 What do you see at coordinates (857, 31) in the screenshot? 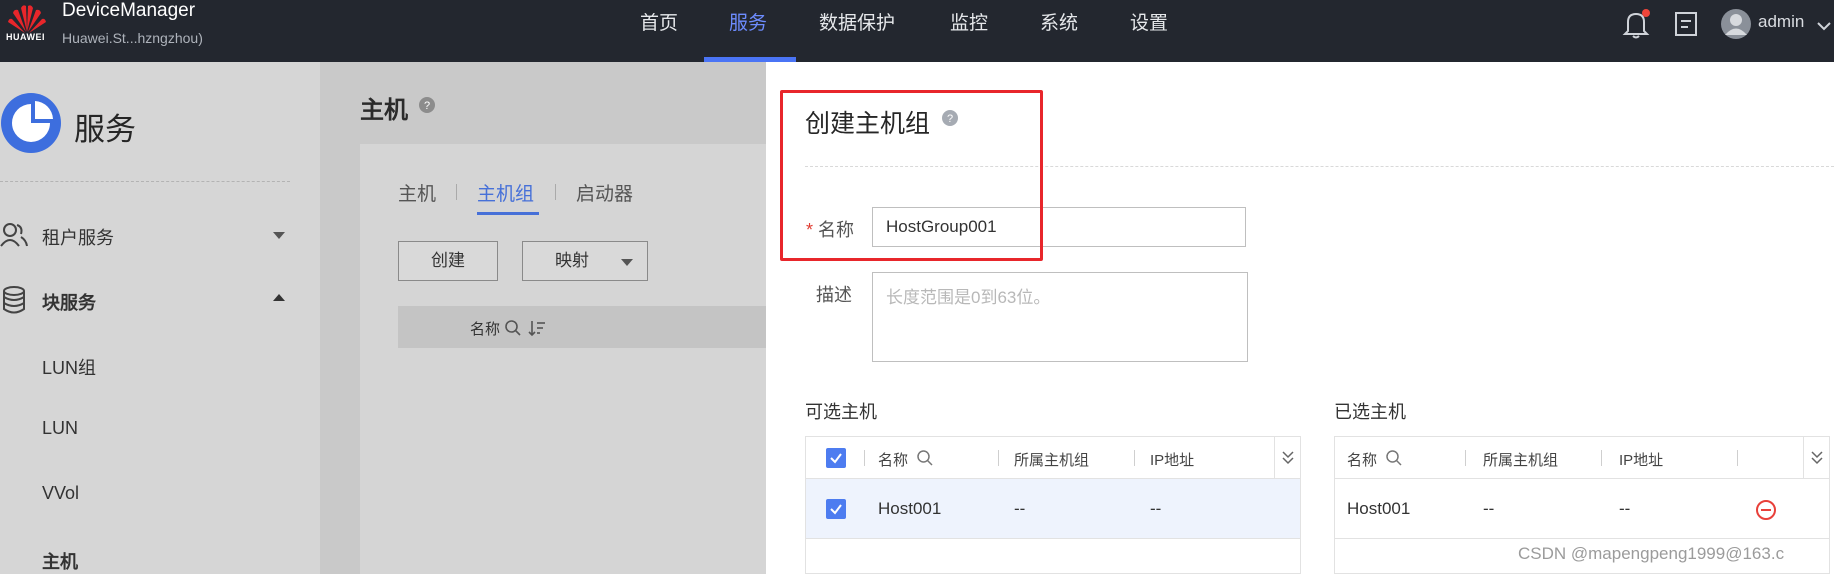
I see `nav-data-protection: 数据保护` at bounding box center [857, 31].